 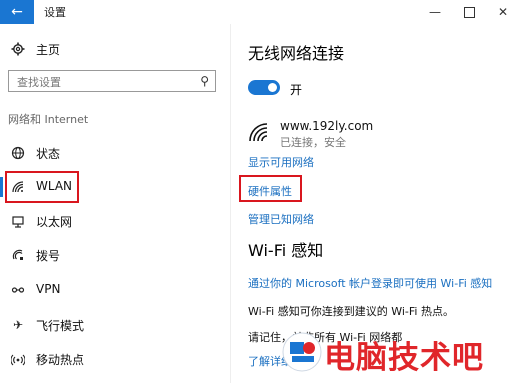 I want to click on maximize-button, so click(x=469, y=12).